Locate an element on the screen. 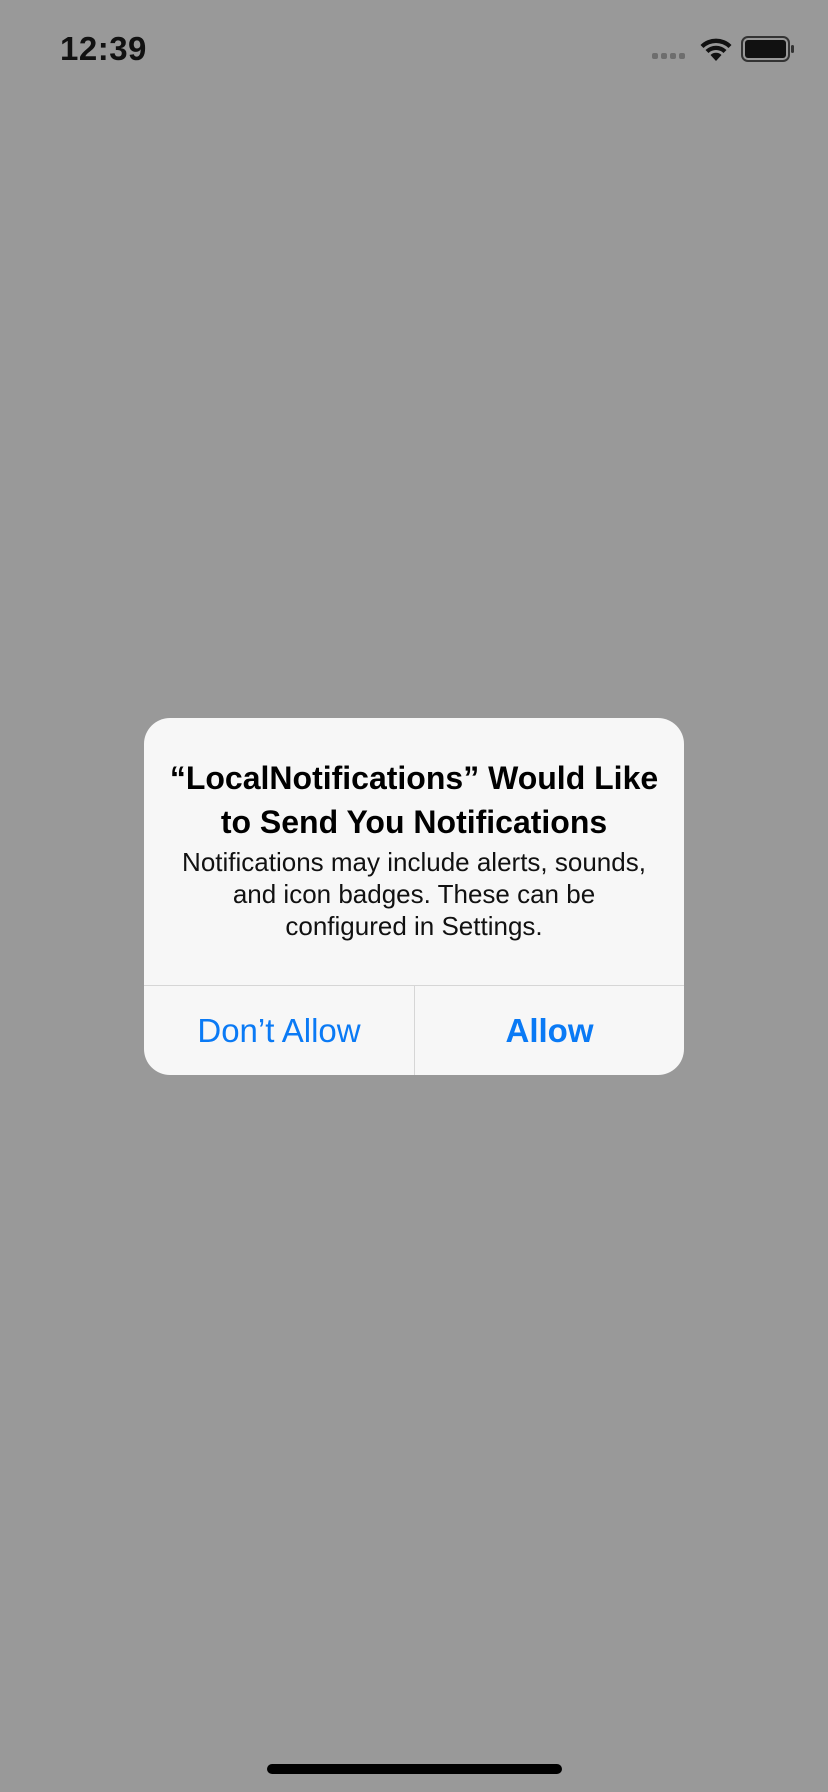  home-indicator is located at coordinates (414, 1769).